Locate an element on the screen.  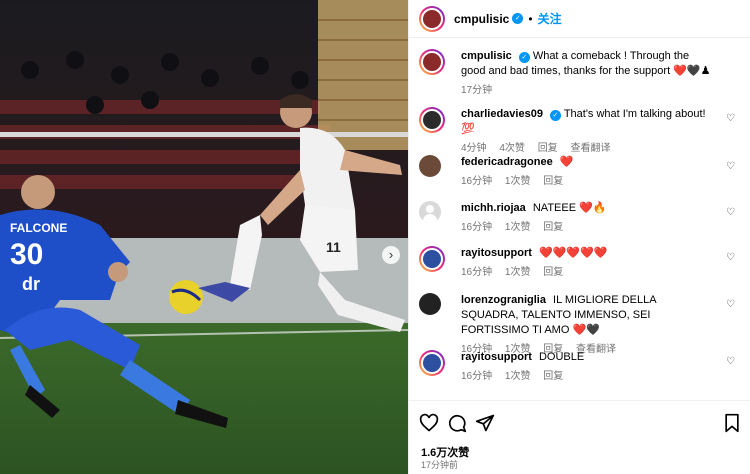
comment-item: michh.riojaa NATEEE ❤️🔥 16分钟 1次赞 回复 ♡ is located at coordinates (580, 218).